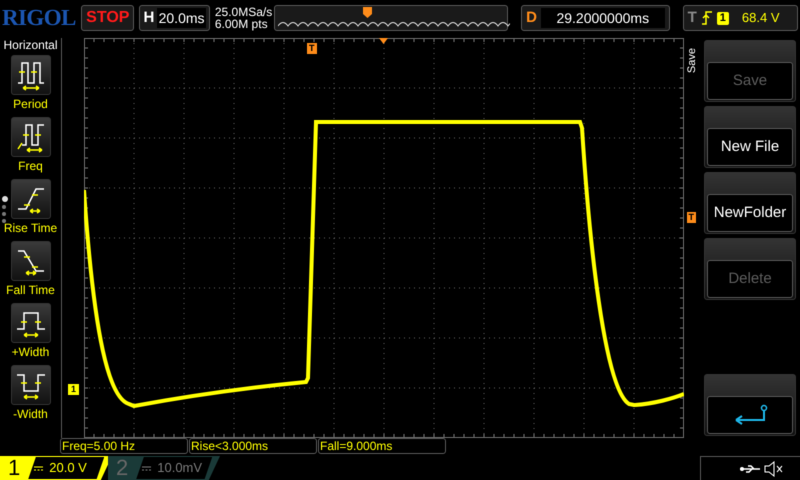 This screenshot has width=800, height=480. Describe the element at coordinates (253, 446) in the screenshot. I see `measurement-readout: Rise<3.000ms` at that location.